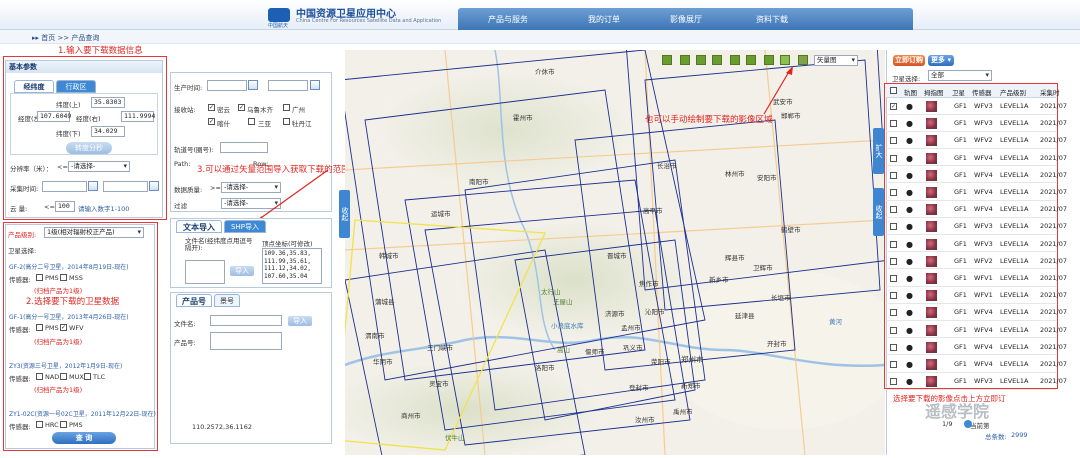 The image size is (1080, 458). What do you see at coordinates (686, 19) in the screenshot?
I see `nav-gallery: 影像展厅` at bounding box center [686, 19].